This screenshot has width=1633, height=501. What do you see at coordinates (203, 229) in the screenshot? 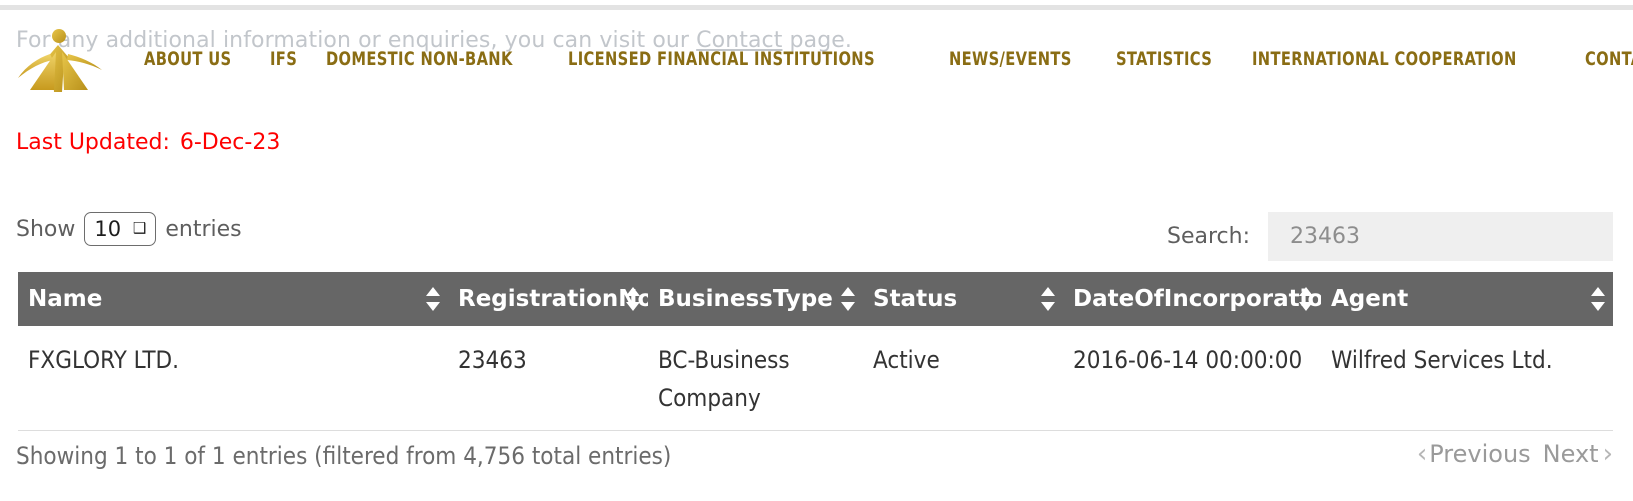
I see `length-label-after: entries` at bounding box center [203, 229].